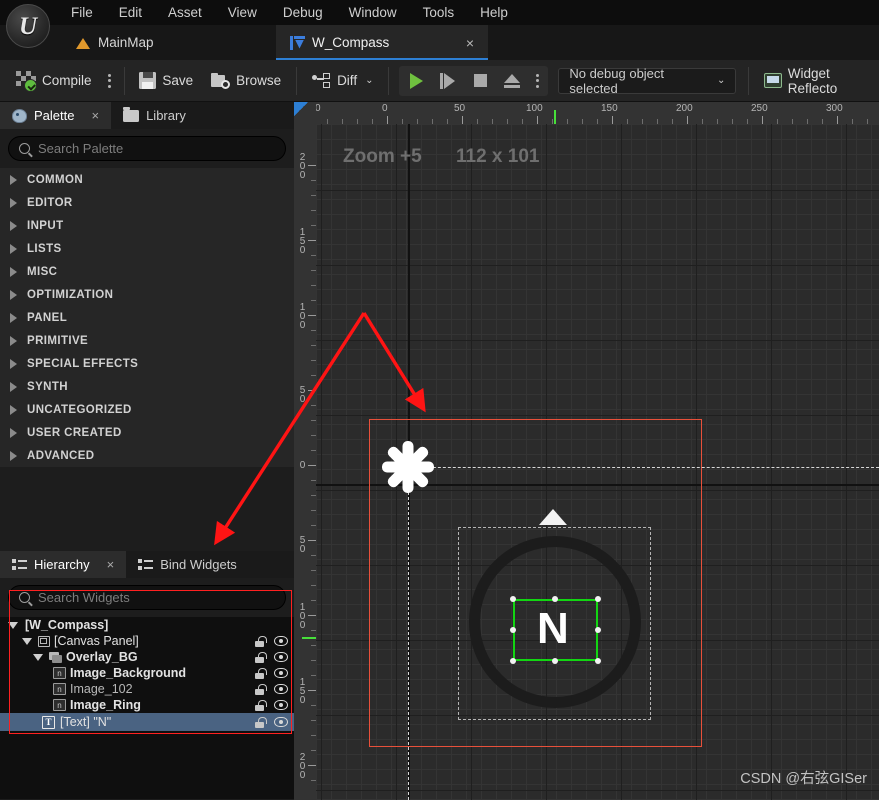 This screenshot has height=800, width=879. Describe the element at coordinates (382, 156) in the screenshot. I see `zoom-level-label: Zoom +5` at that location.